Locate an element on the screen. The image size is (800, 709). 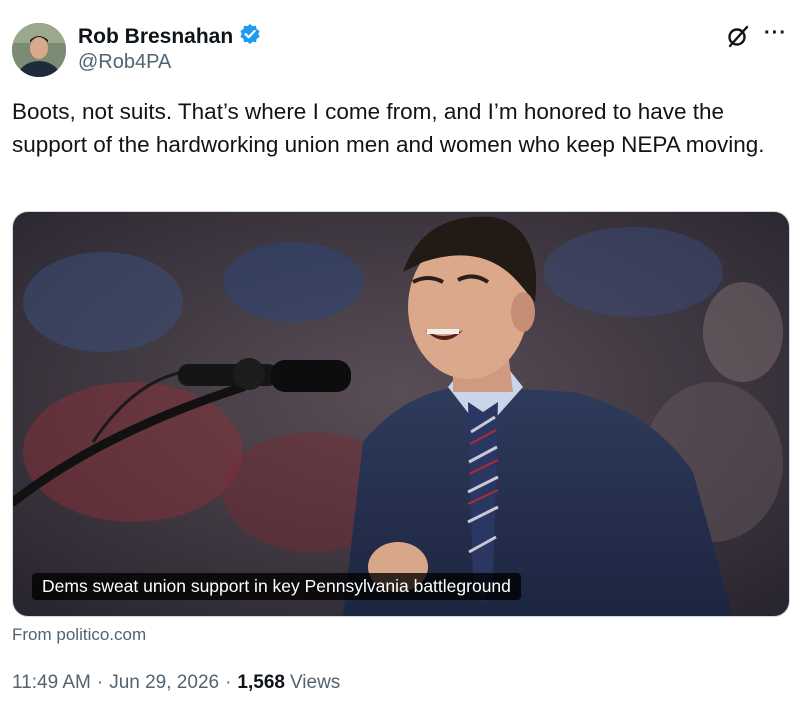
author-name-row: Rob Bresnahan is located at coordinates (169, 36).